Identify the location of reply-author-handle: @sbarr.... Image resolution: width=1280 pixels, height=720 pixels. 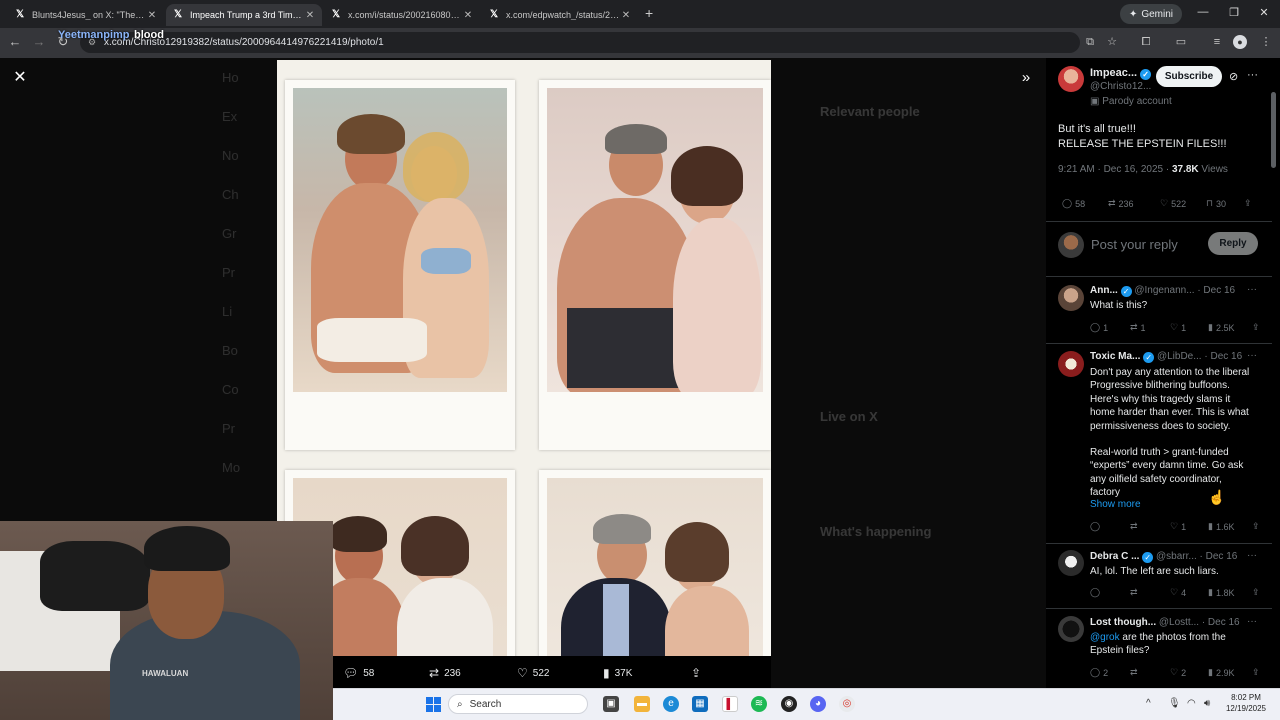
(1176, 556).